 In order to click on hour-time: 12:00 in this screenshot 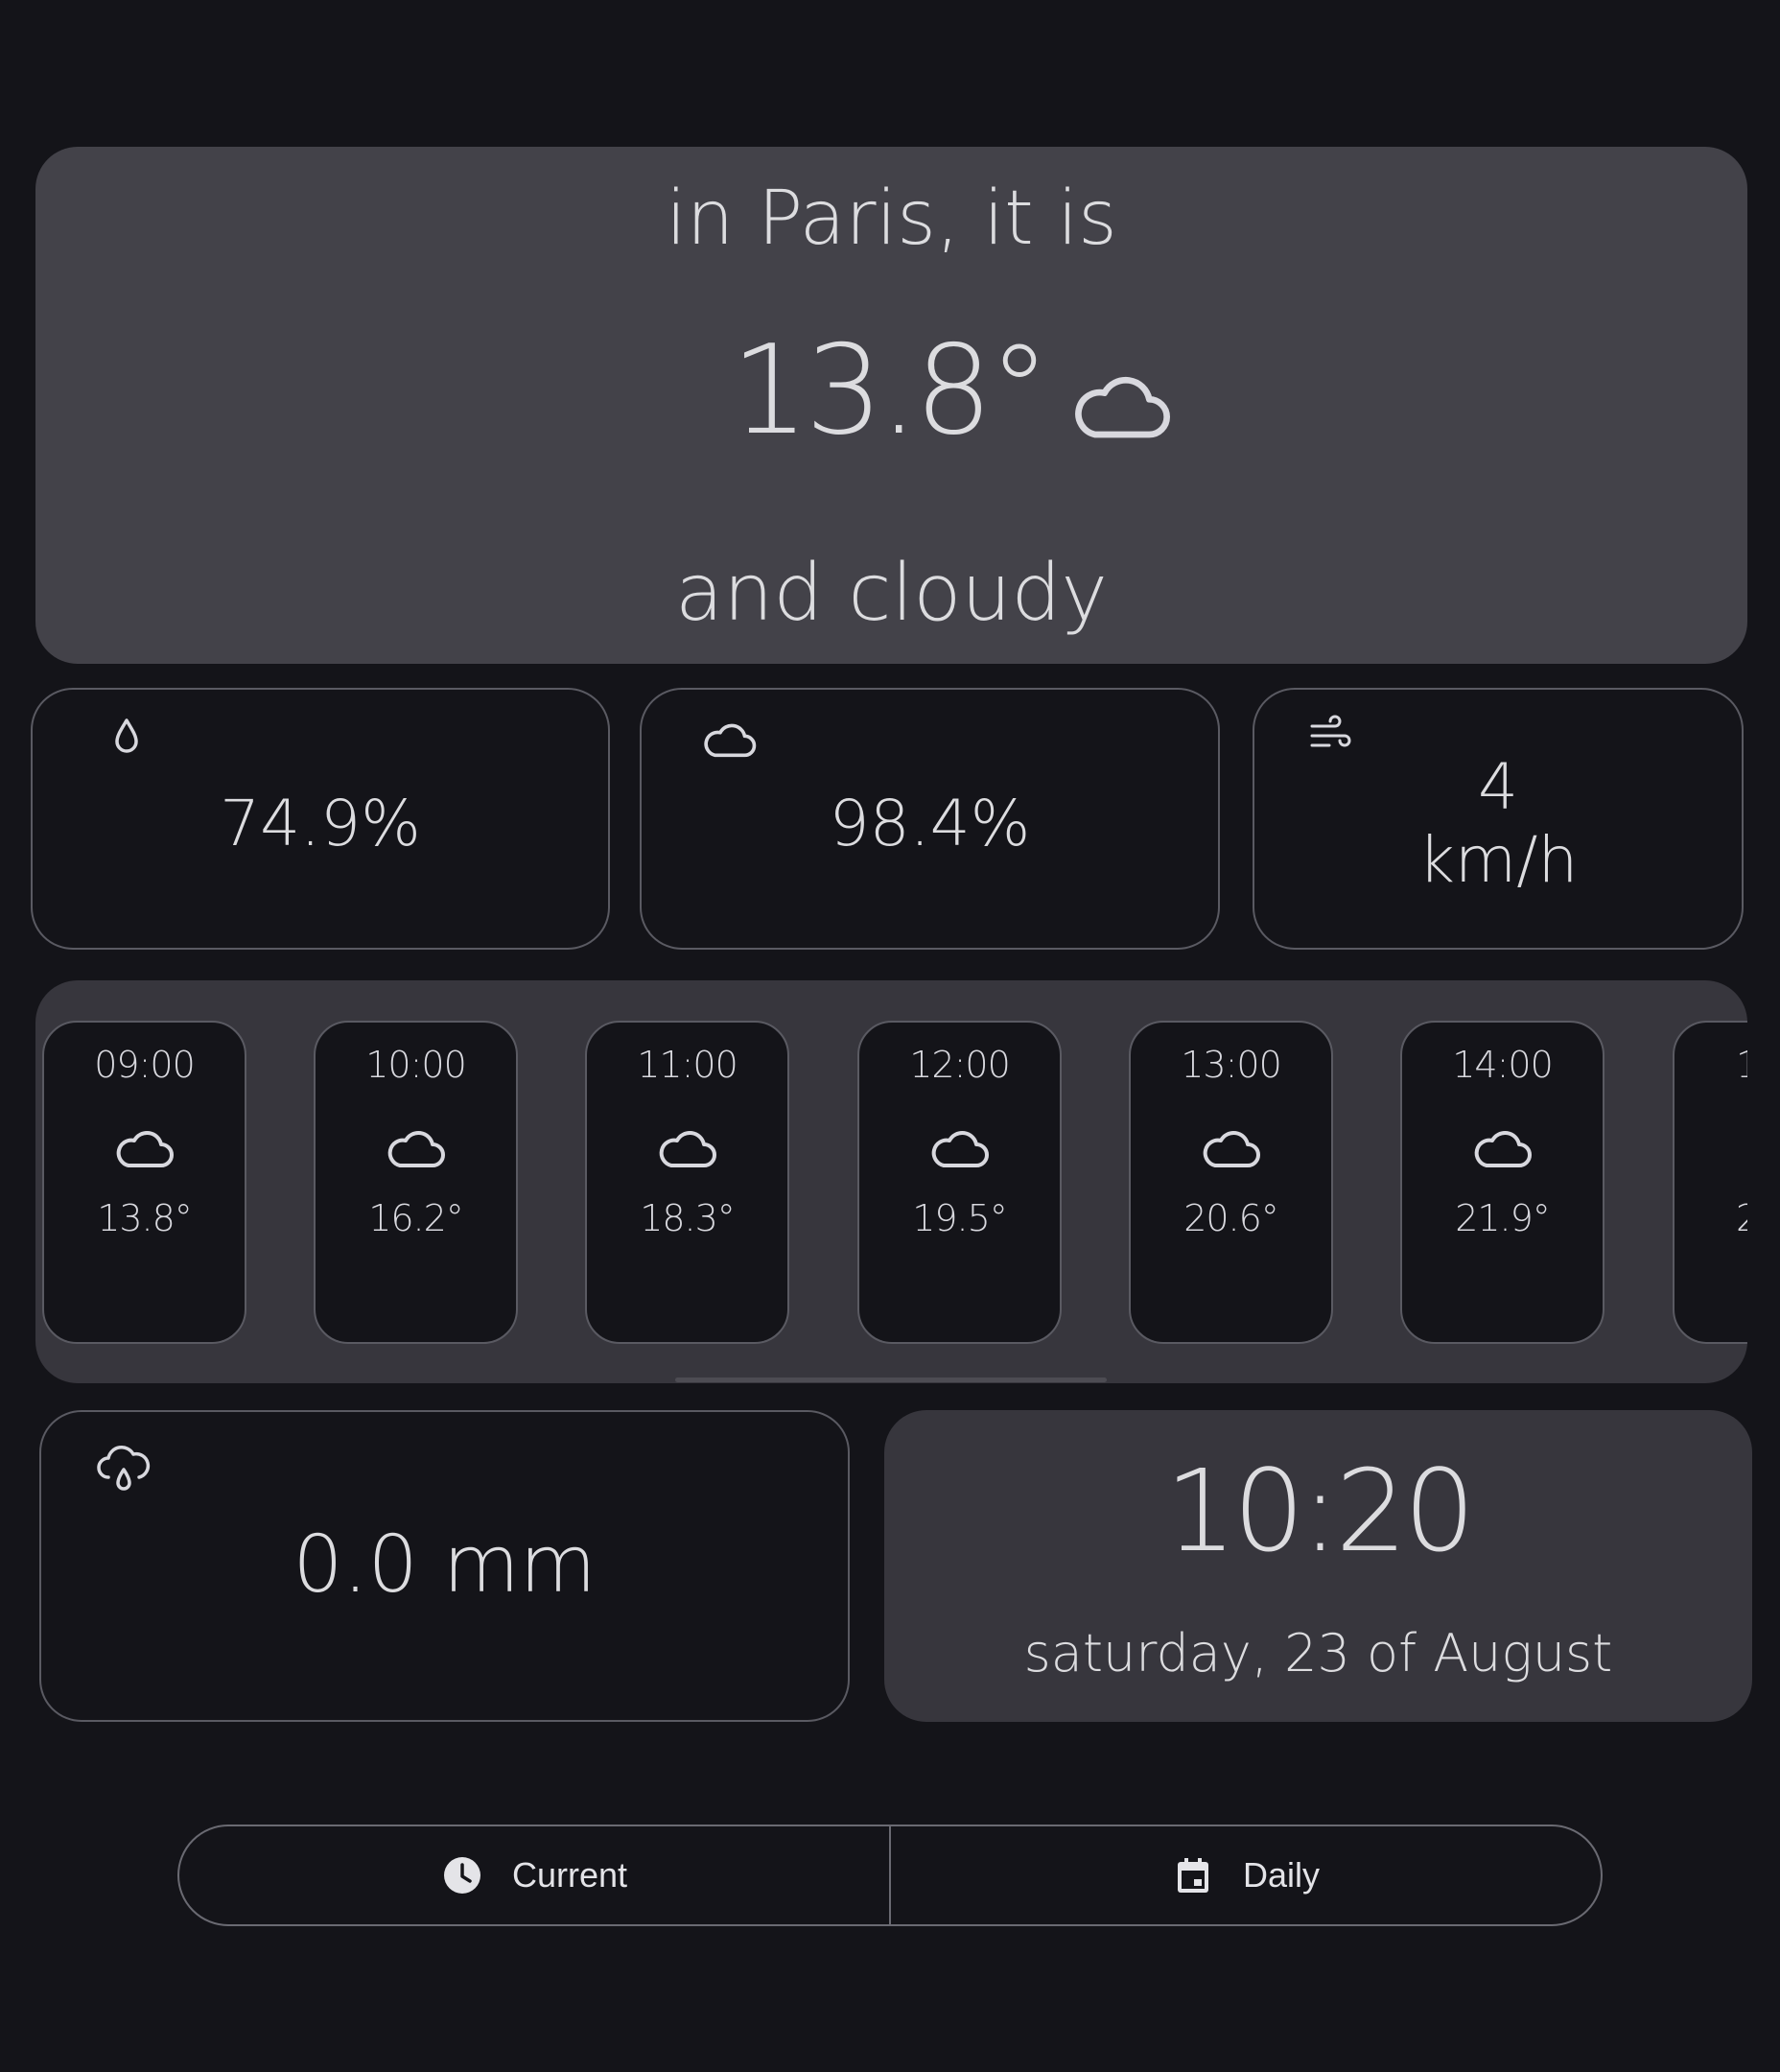, I will do `click(960, 1065)`.